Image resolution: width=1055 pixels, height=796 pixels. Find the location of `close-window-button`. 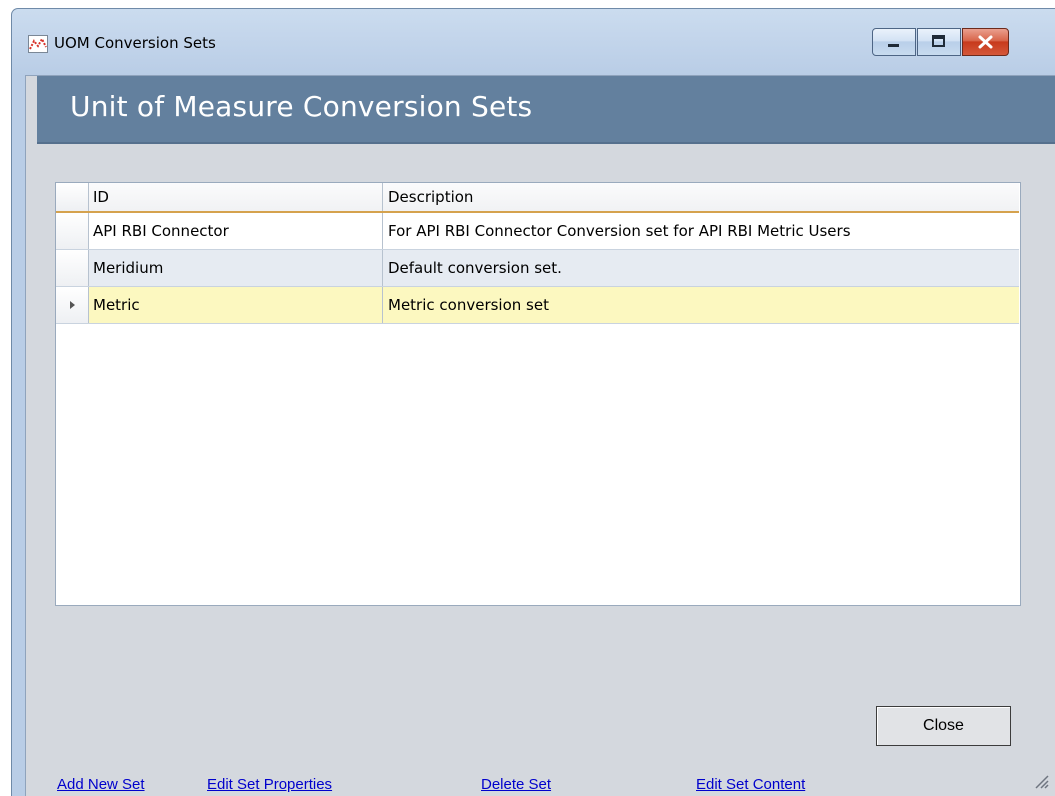

close-window-button is located at coordinates (985, 42).